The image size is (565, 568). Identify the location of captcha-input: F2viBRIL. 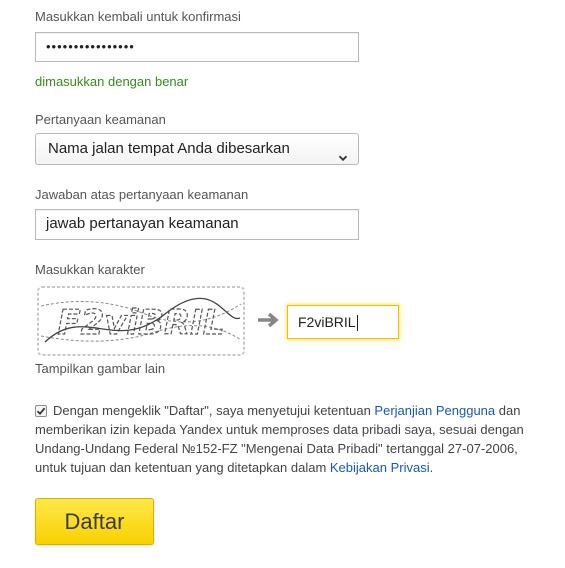
(343, 322).